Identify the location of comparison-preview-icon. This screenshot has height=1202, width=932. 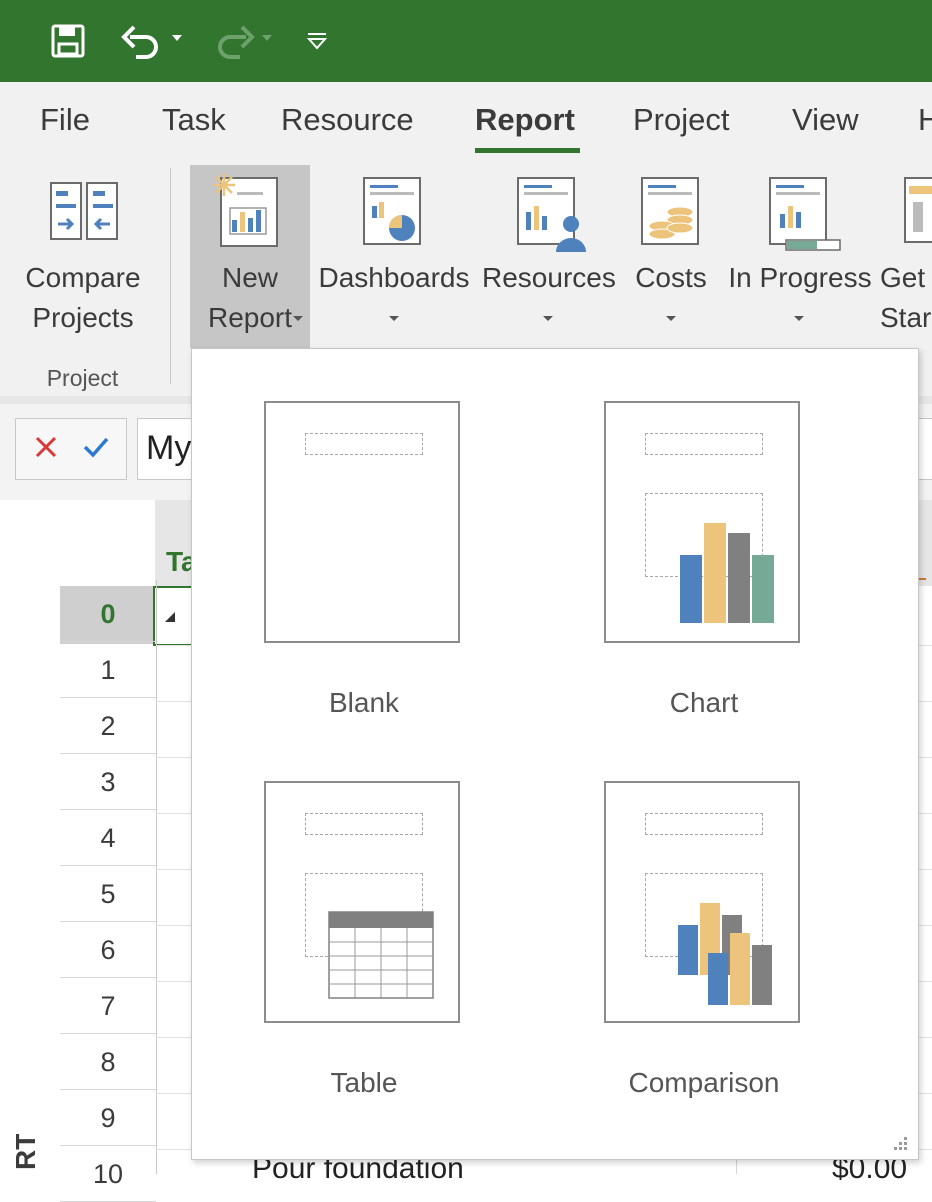
(725, 954).